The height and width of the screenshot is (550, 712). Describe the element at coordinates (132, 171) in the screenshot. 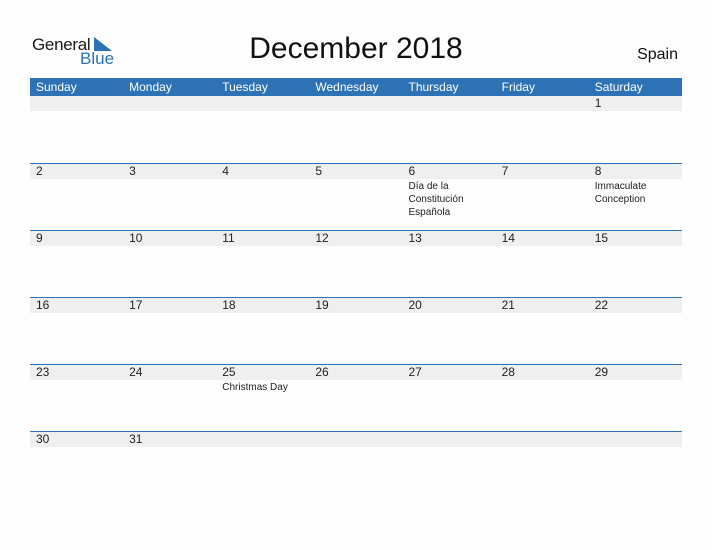

I see `day-number: 3` at that location.